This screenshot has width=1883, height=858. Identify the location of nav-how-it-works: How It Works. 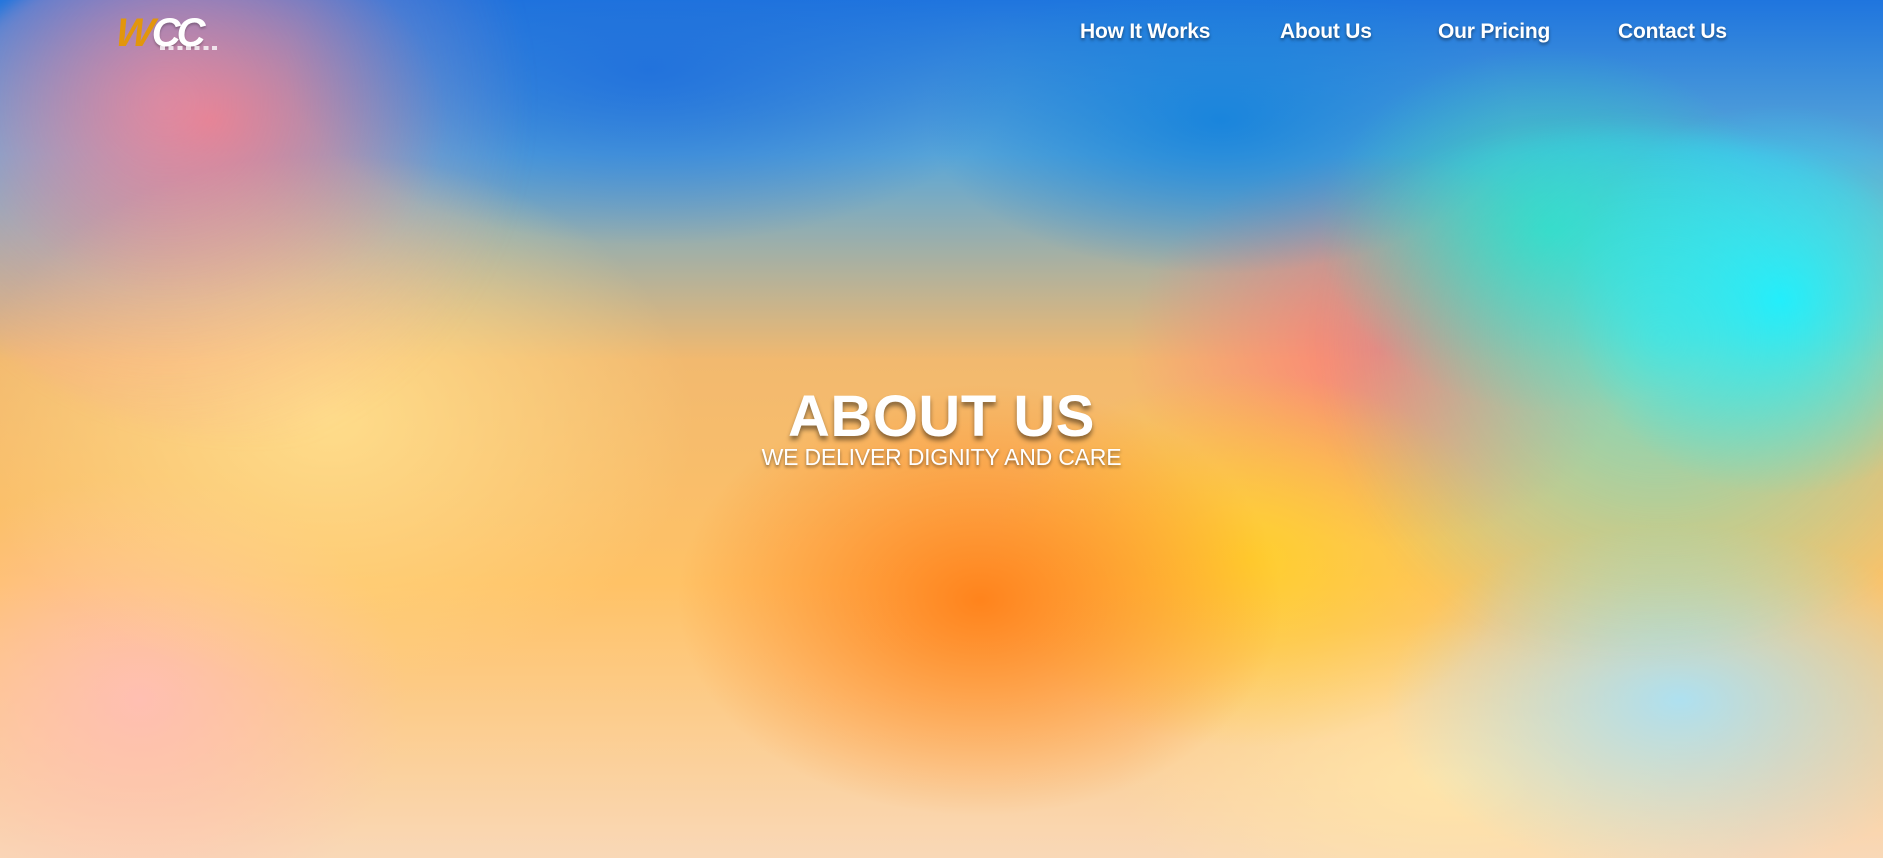
(1180, 32).